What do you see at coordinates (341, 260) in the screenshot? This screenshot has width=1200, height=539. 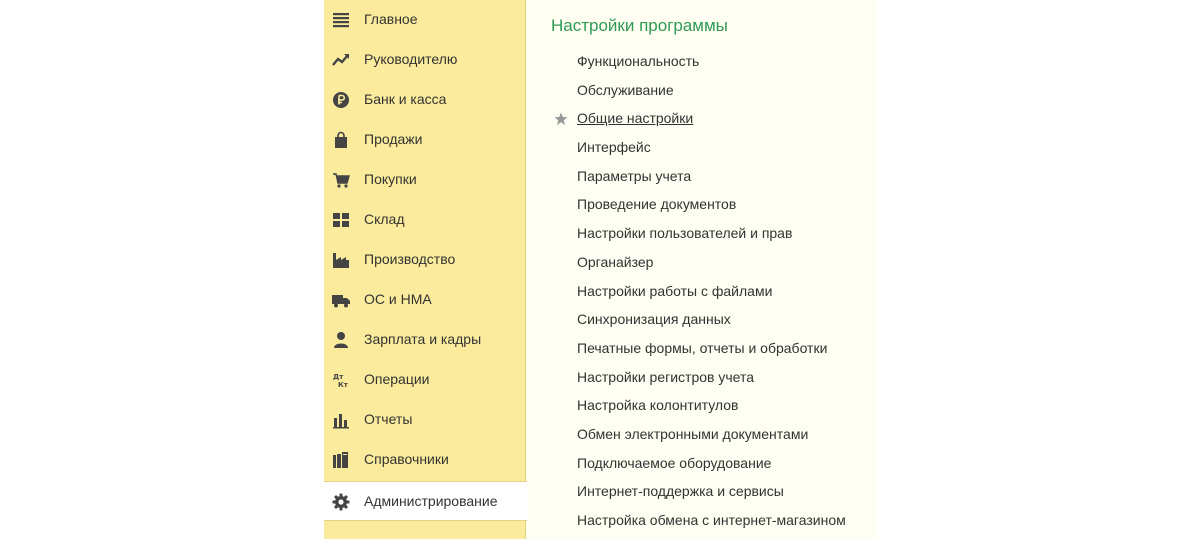 I see `factory-icon` at bounding box center [341, 260].